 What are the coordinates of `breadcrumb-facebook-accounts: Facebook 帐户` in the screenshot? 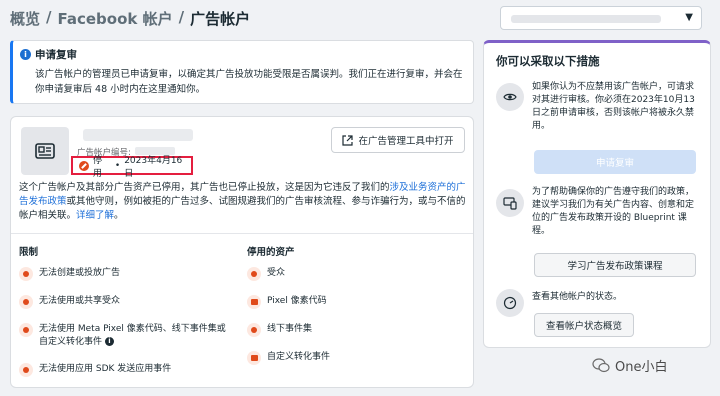 It's located at (115, 18).